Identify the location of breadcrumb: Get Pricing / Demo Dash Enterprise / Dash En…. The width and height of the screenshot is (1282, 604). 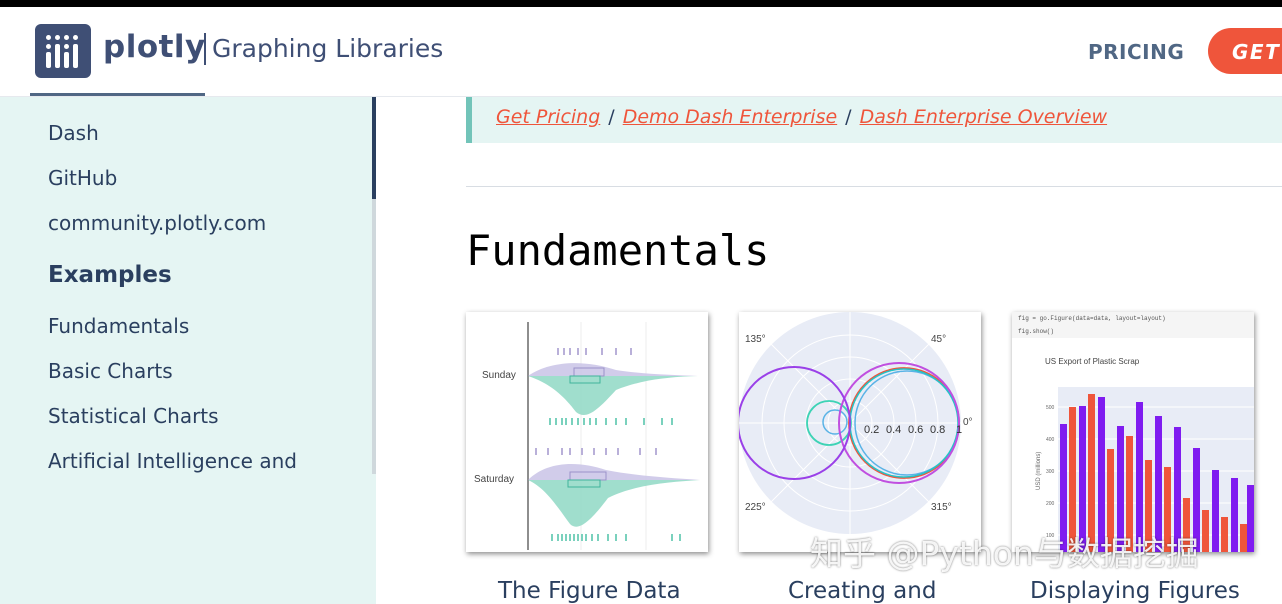
(874, 120).